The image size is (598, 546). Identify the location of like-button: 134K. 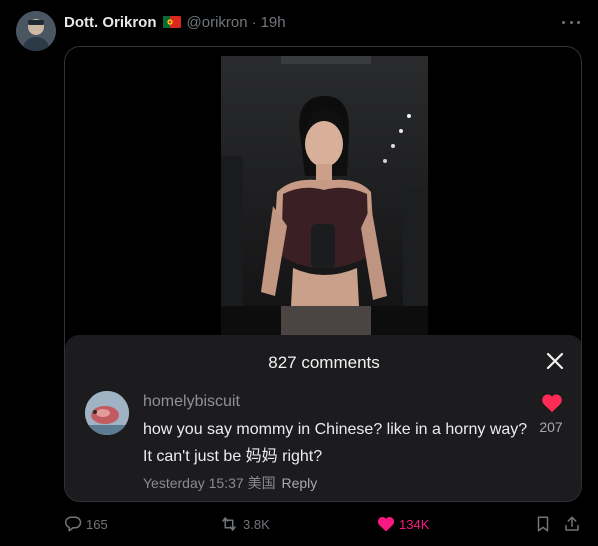
(403, 524).